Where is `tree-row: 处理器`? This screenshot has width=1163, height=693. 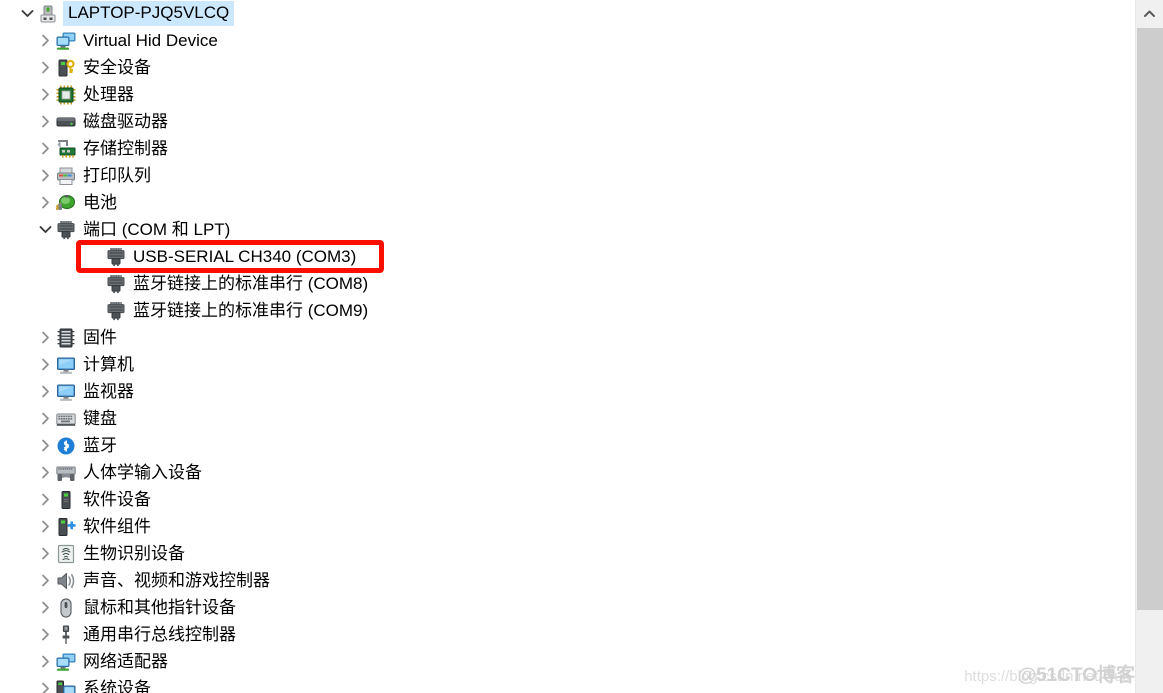 tree-row: 处理器 is located at coordinates (567, 94).